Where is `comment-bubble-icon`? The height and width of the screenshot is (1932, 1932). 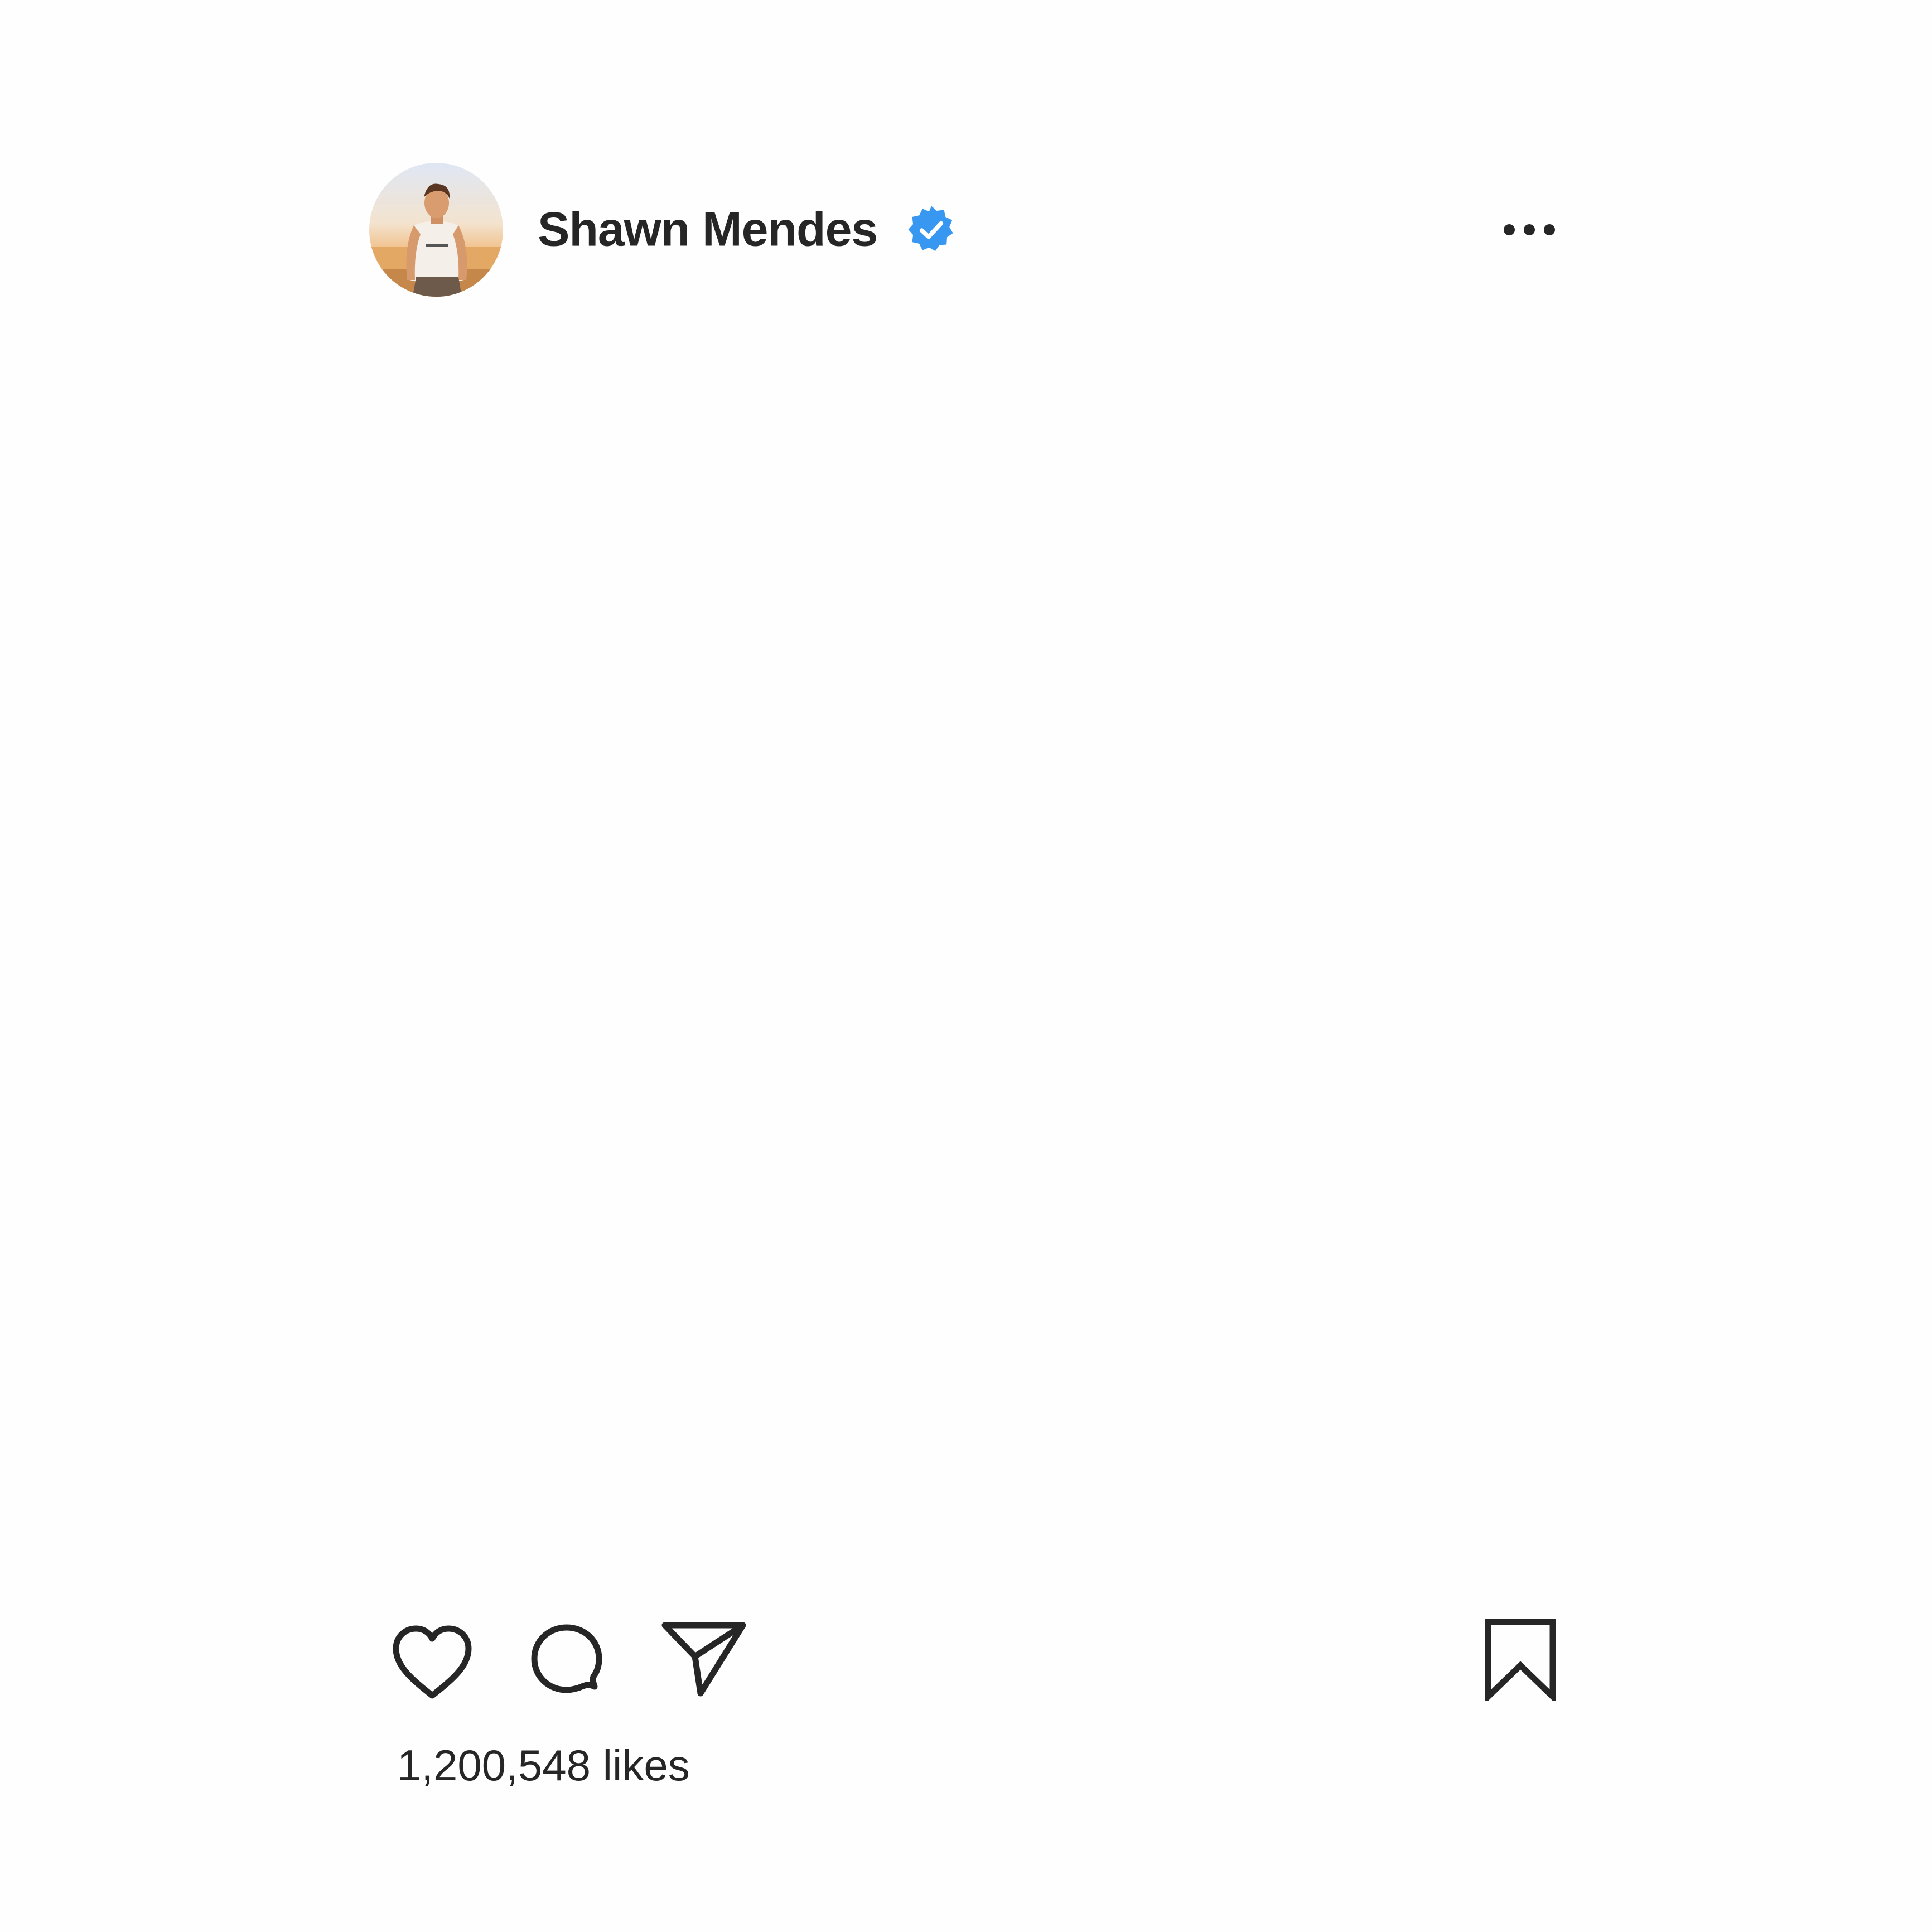
comment-bubble-icon is located at coordinates (567, 1660).